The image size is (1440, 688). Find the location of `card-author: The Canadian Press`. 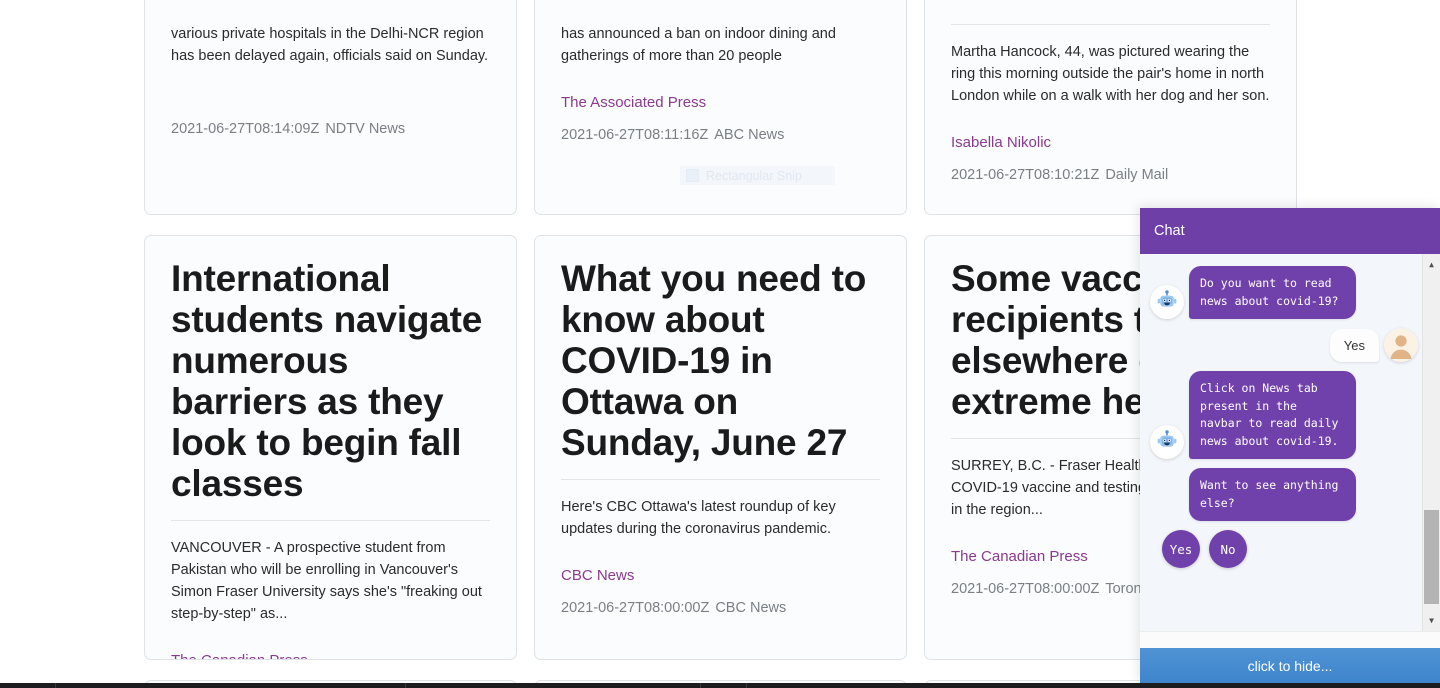

card-author: The Canadian Press is located at coordinates (330, 655).